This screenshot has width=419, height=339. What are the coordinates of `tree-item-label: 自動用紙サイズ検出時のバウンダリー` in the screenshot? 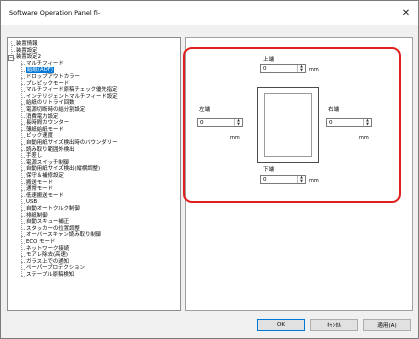 It's located at (72, 143).